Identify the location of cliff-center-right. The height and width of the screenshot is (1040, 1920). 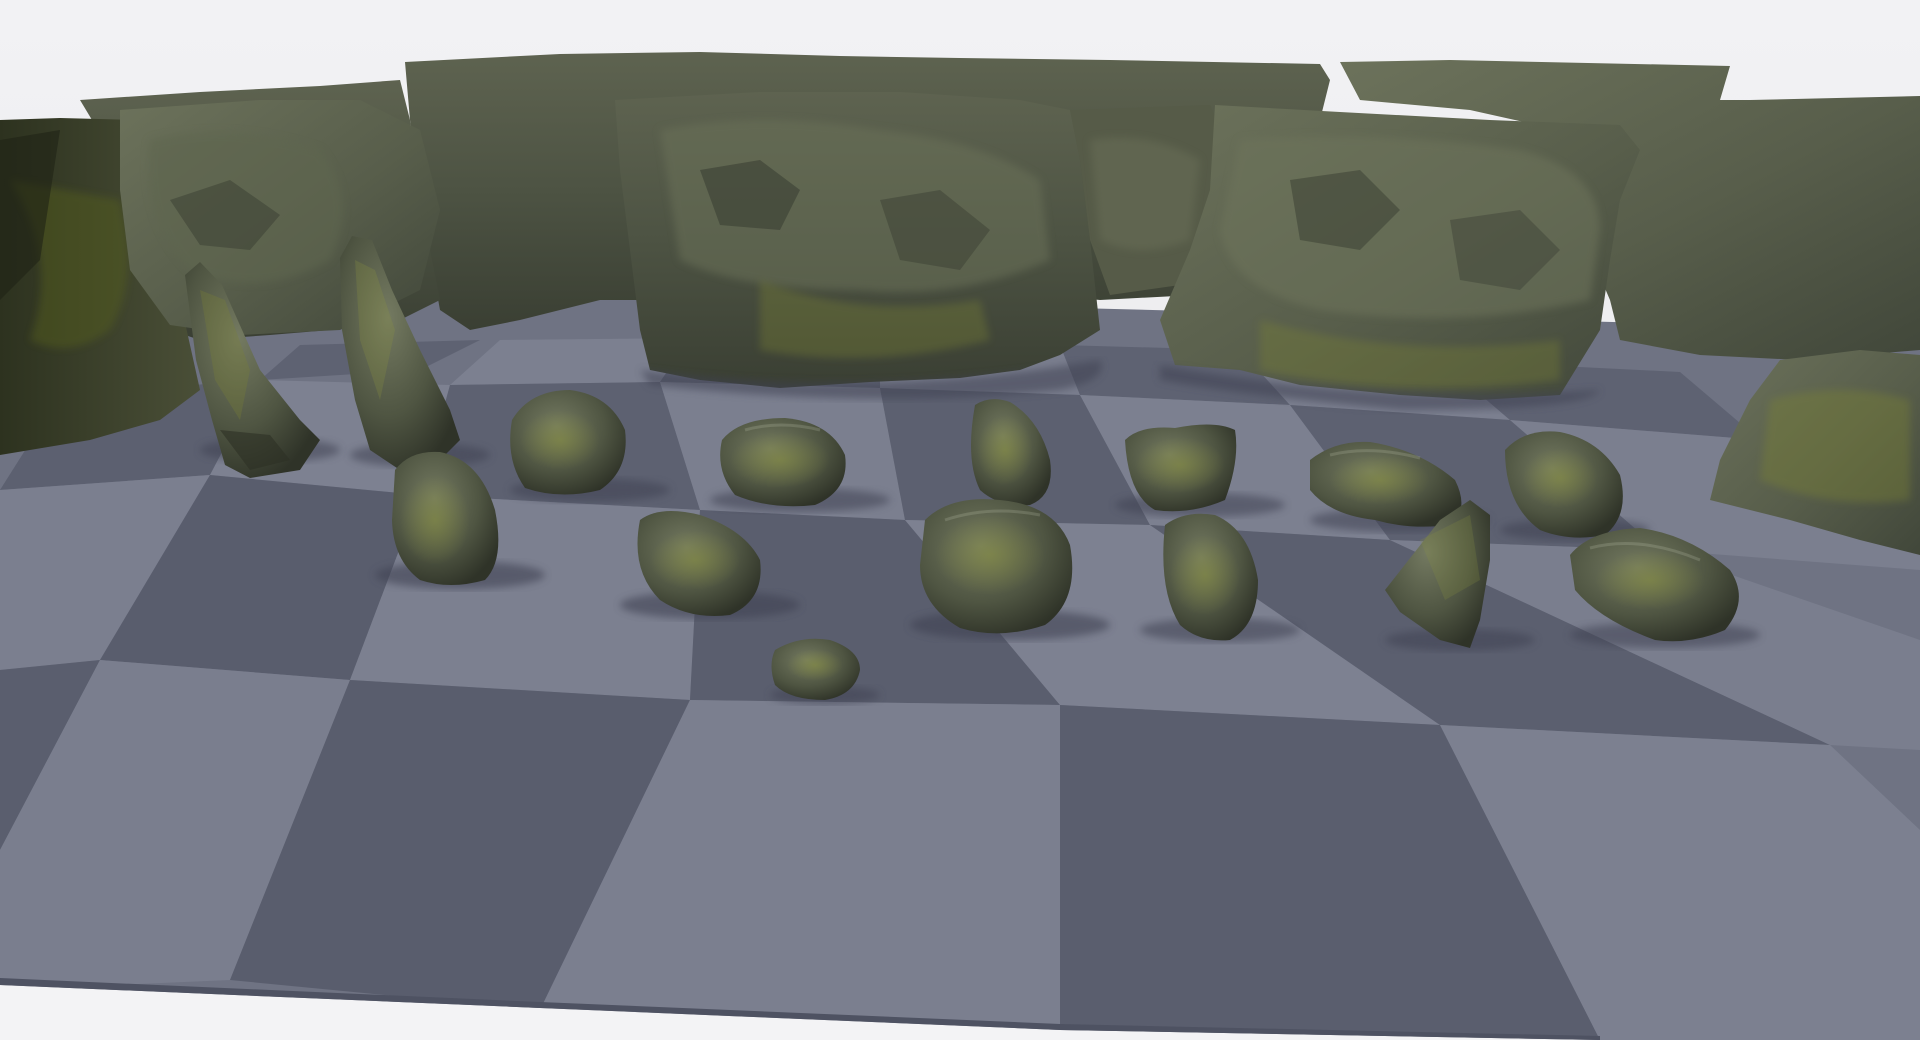
(1400, 252).